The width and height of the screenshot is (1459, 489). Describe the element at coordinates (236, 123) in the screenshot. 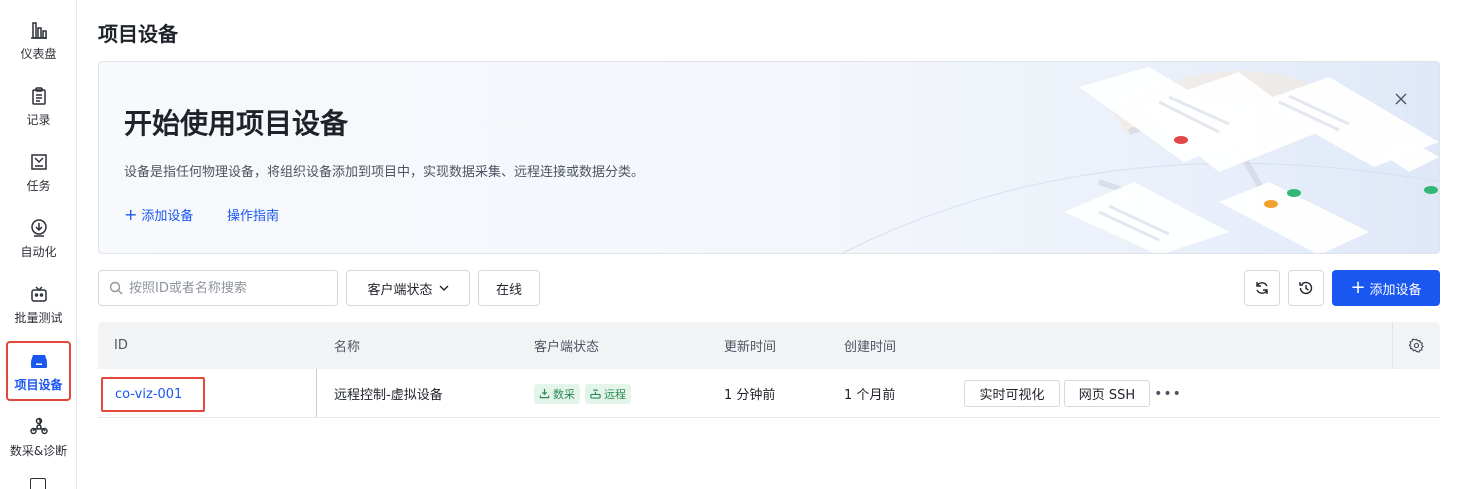

I see `banner-title: 开始使用项目设备` at that location.